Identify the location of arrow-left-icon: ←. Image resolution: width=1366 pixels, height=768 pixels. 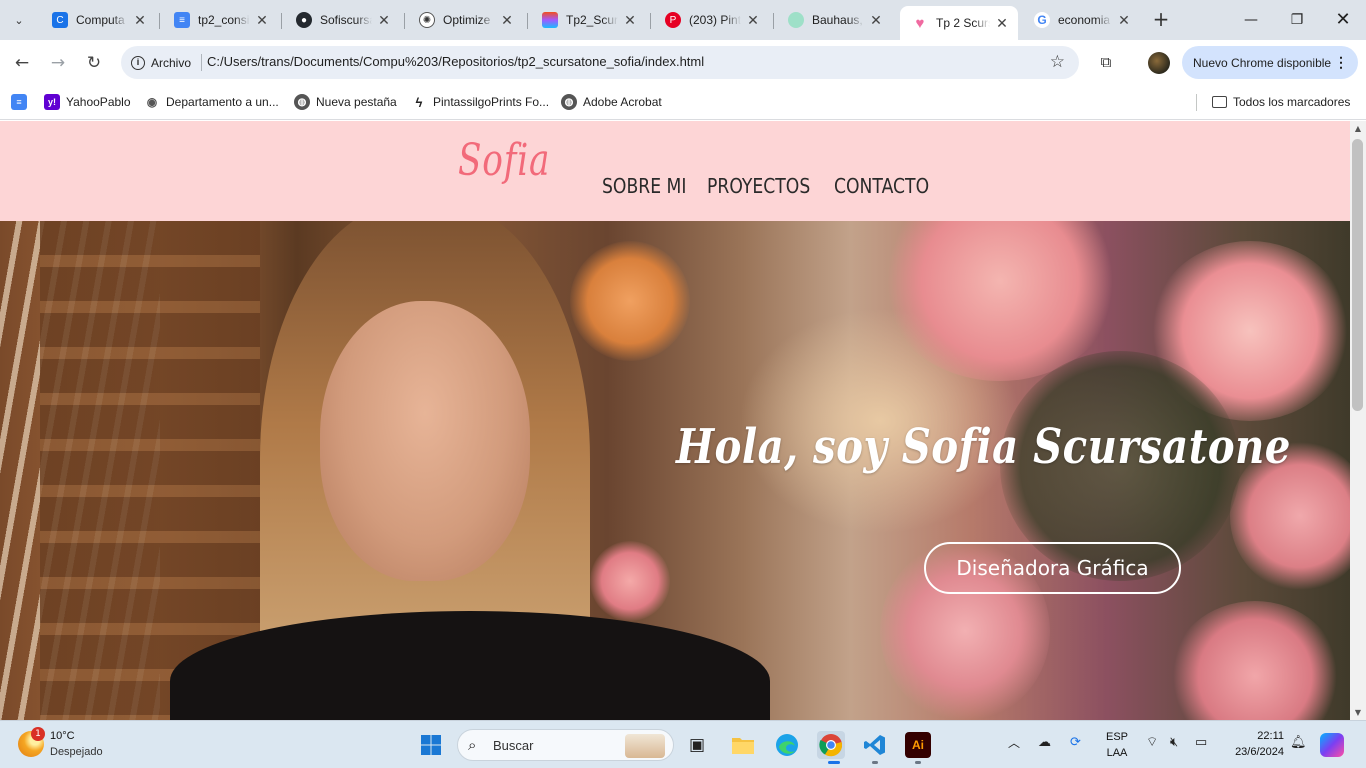
(22, 63).